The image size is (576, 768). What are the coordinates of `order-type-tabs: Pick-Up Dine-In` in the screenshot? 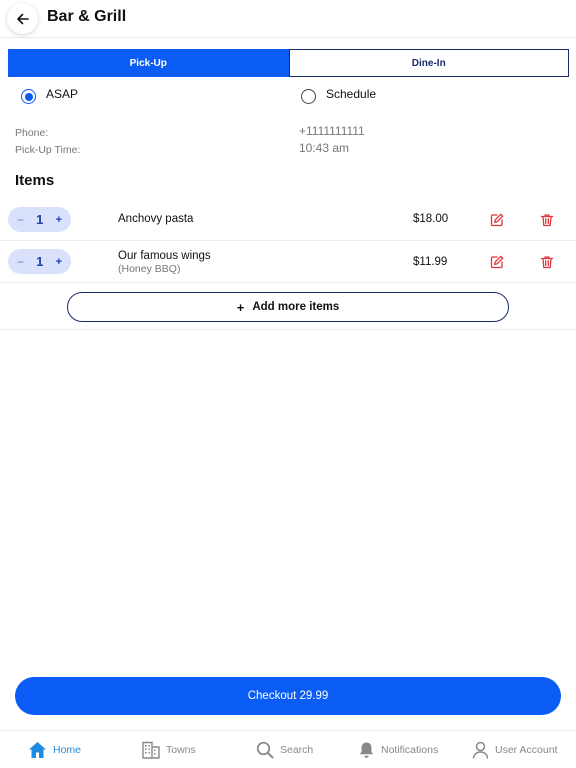 It's located at (288, 63).